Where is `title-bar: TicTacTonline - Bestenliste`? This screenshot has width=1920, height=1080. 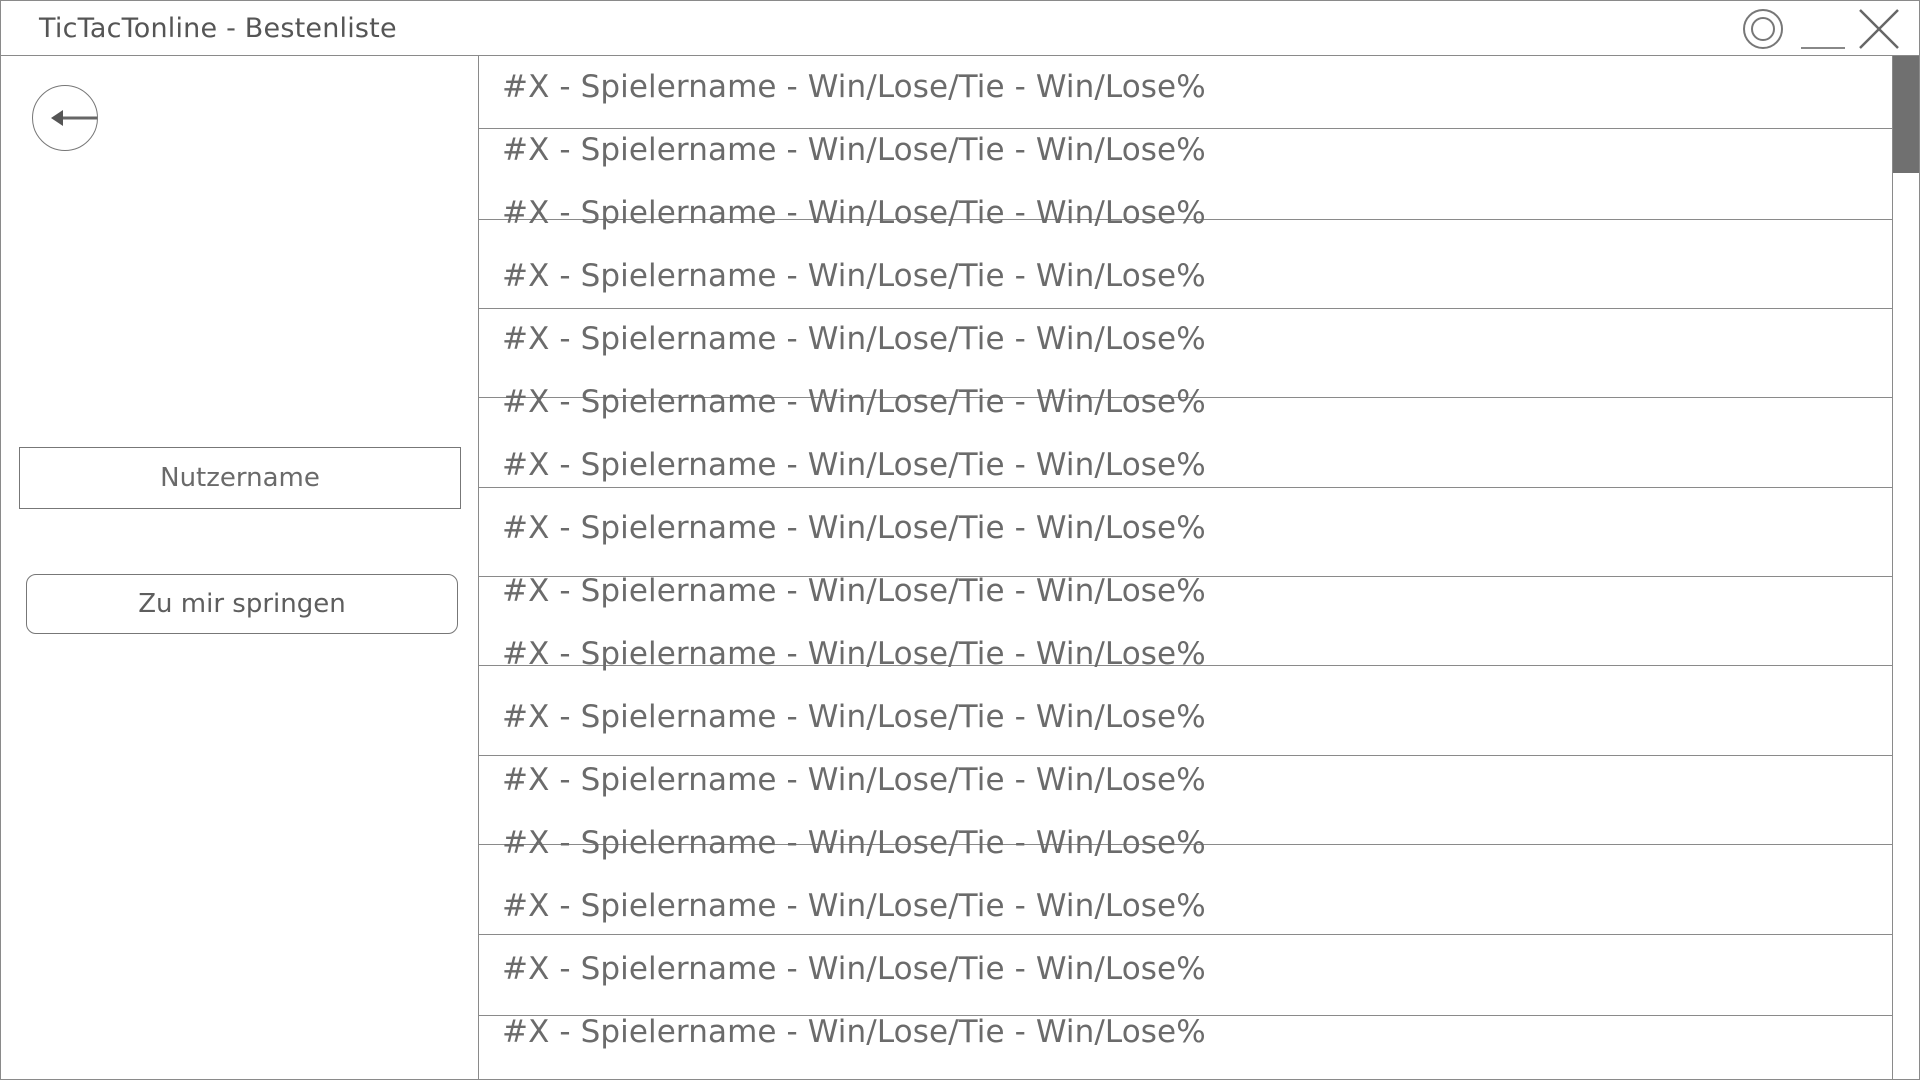
title-bar: TicTacTonline - Bestenliste is located at coordinates (960, 28).